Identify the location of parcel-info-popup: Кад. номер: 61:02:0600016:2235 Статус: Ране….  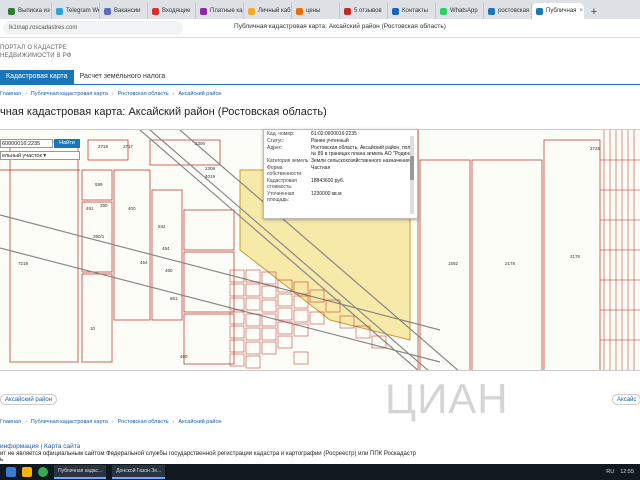
(340, 174).